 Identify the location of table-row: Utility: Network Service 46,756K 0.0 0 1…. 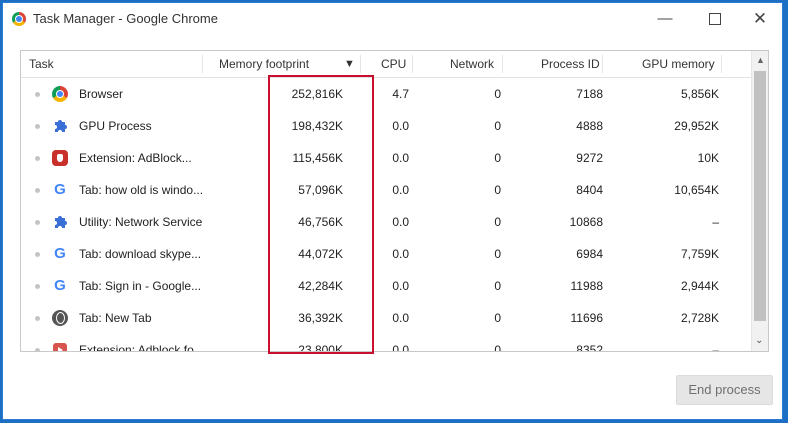
(387, 222).